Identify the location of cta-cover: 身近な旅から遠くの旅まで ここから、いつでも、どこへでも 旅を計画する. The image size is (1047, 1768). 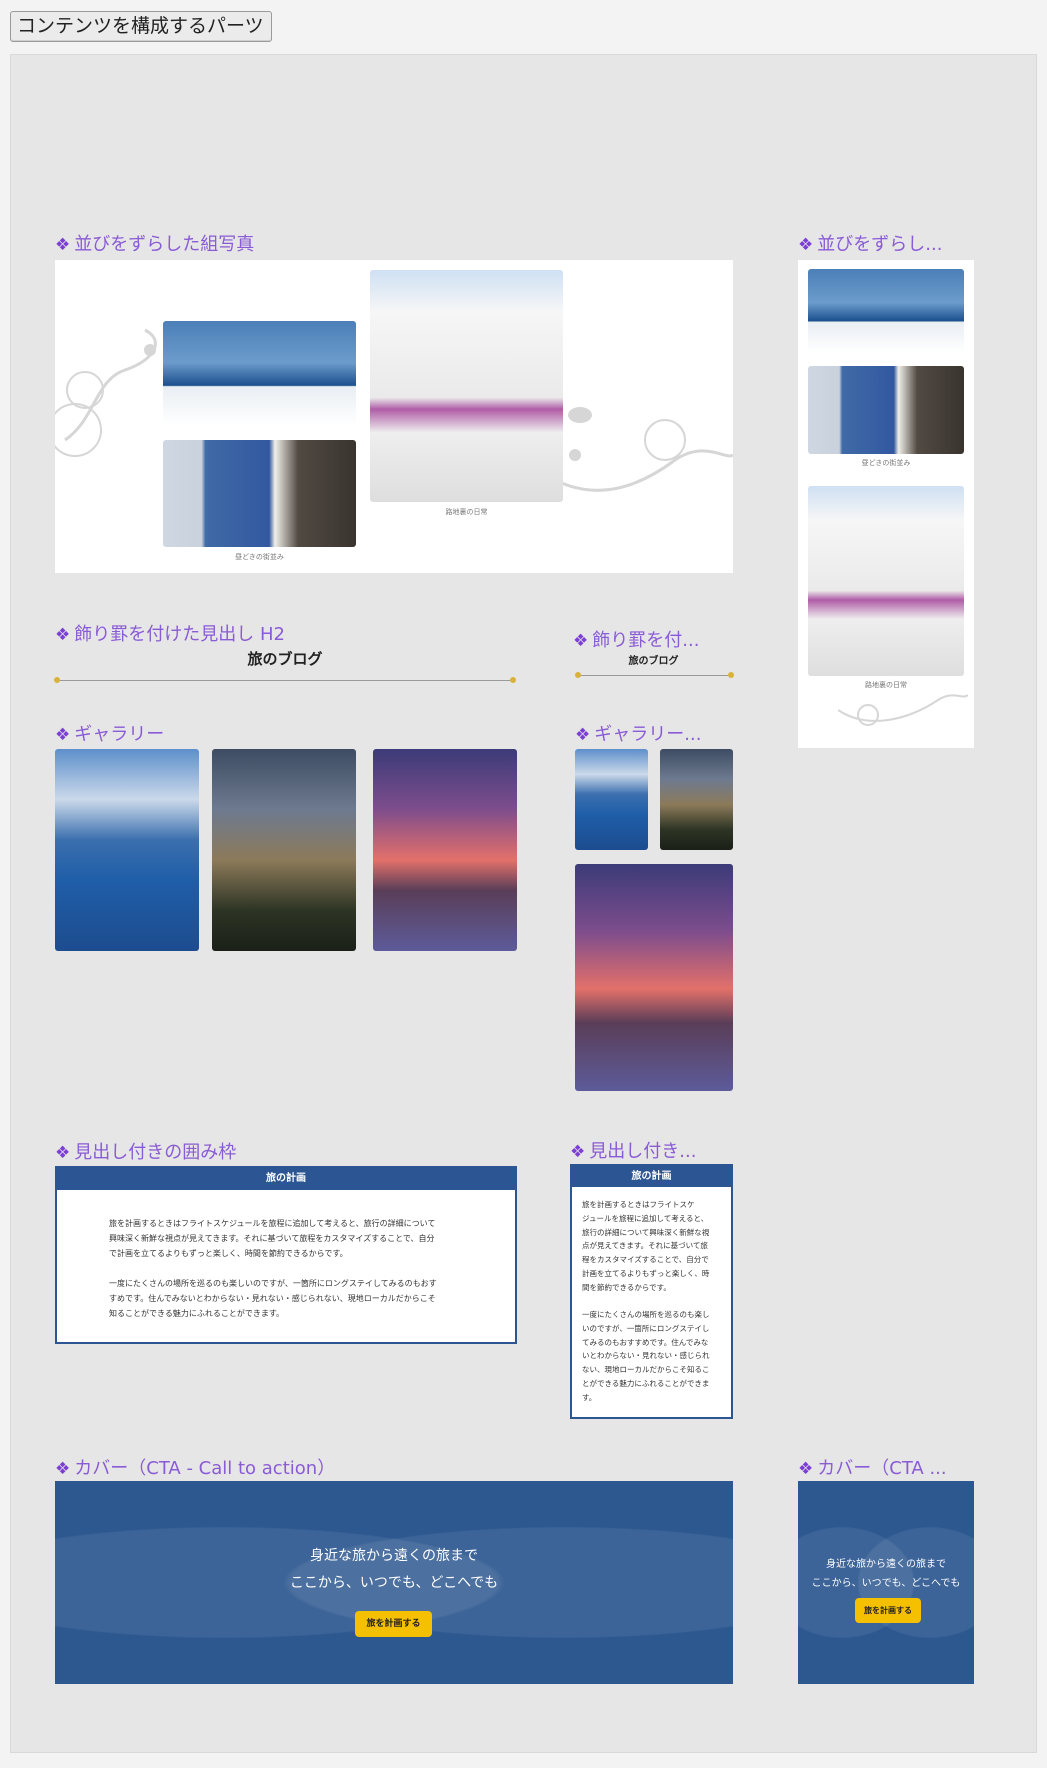
(394, 1582).